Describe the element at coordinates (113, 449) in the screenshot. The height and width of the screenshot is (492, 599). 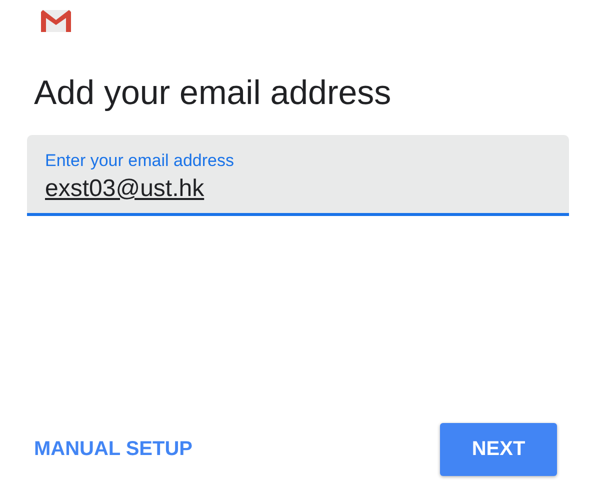
I see `manual-setup-button: MANUAL SETUP` at that location.